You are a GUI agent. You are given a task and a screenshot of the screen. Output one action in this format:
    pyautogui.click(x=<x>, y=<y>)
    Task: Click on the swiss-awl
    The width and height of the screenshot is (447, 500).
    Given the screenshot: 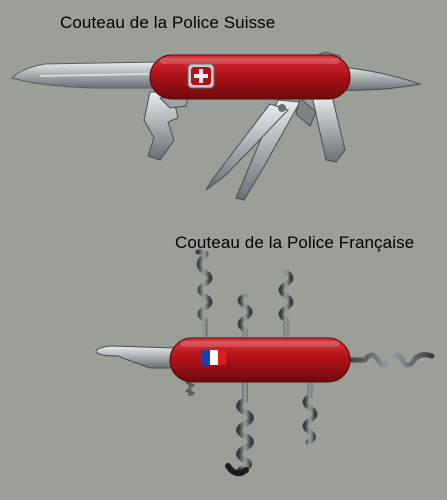 What is the action you would take?
    pyautogui.click(x=328, y=129)
    